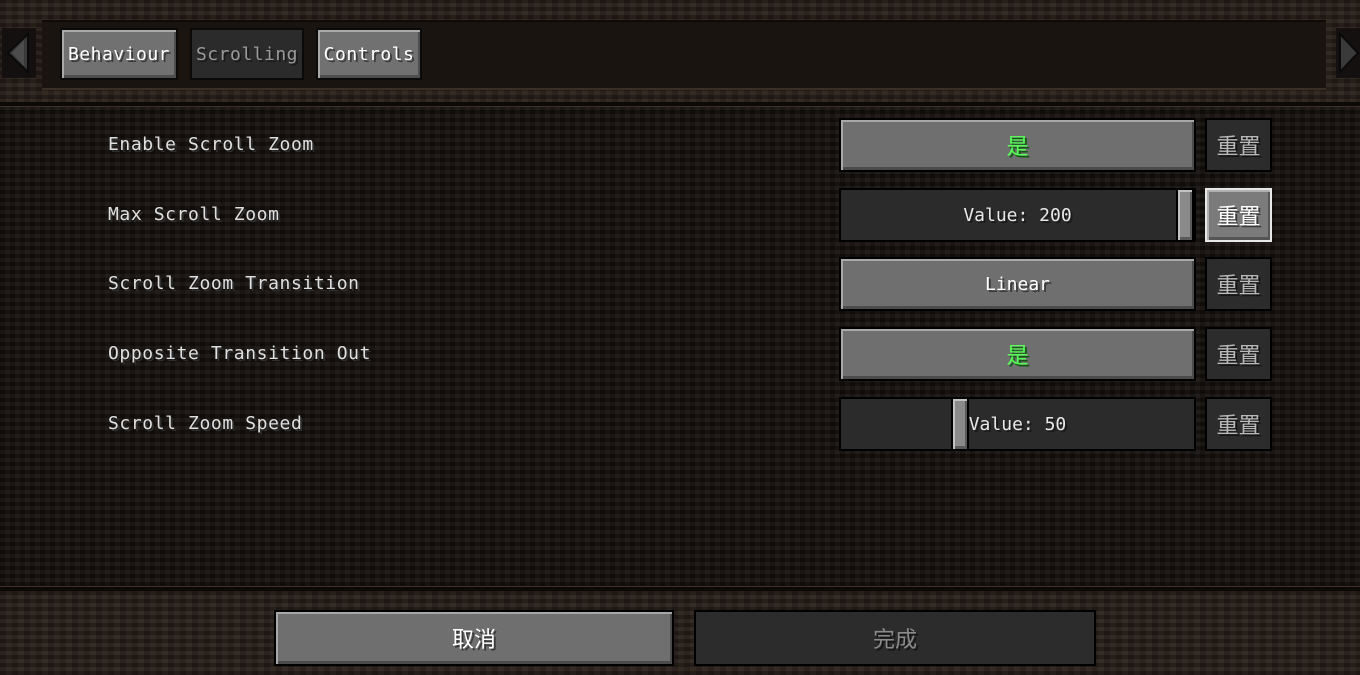  Describe the element at coordinates (895, 638) in the screenshot. I see `done-button: 完成` at that location.